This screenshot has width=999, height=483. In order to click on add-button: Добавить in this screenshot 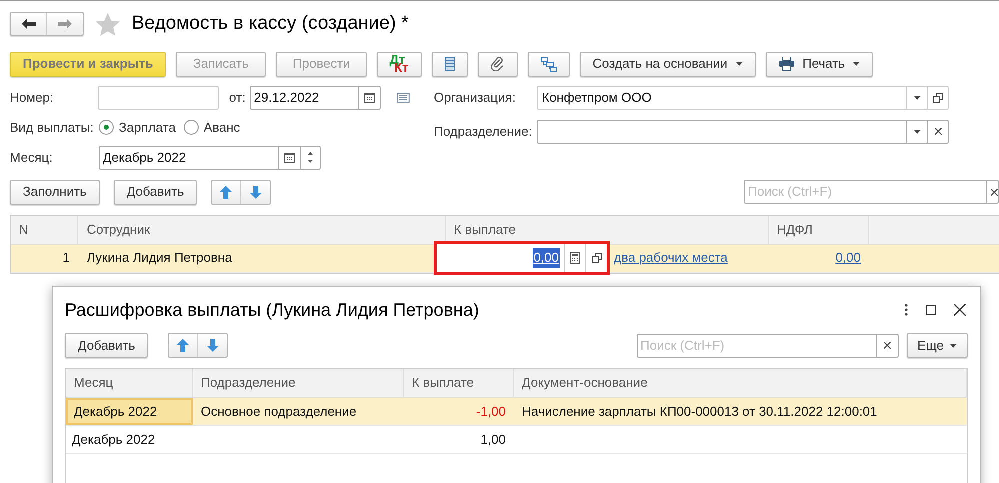, I will do `click(106, 345)`.